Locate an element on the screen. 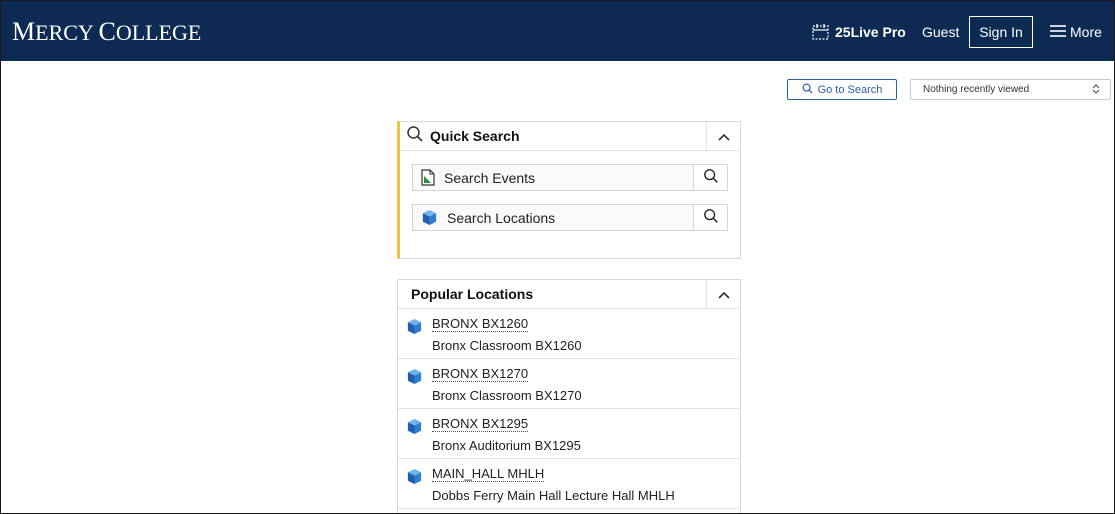 This screenshot has height=514, width=1115. go-to-search-label: Go to Search is located at coordinates (850, 89).